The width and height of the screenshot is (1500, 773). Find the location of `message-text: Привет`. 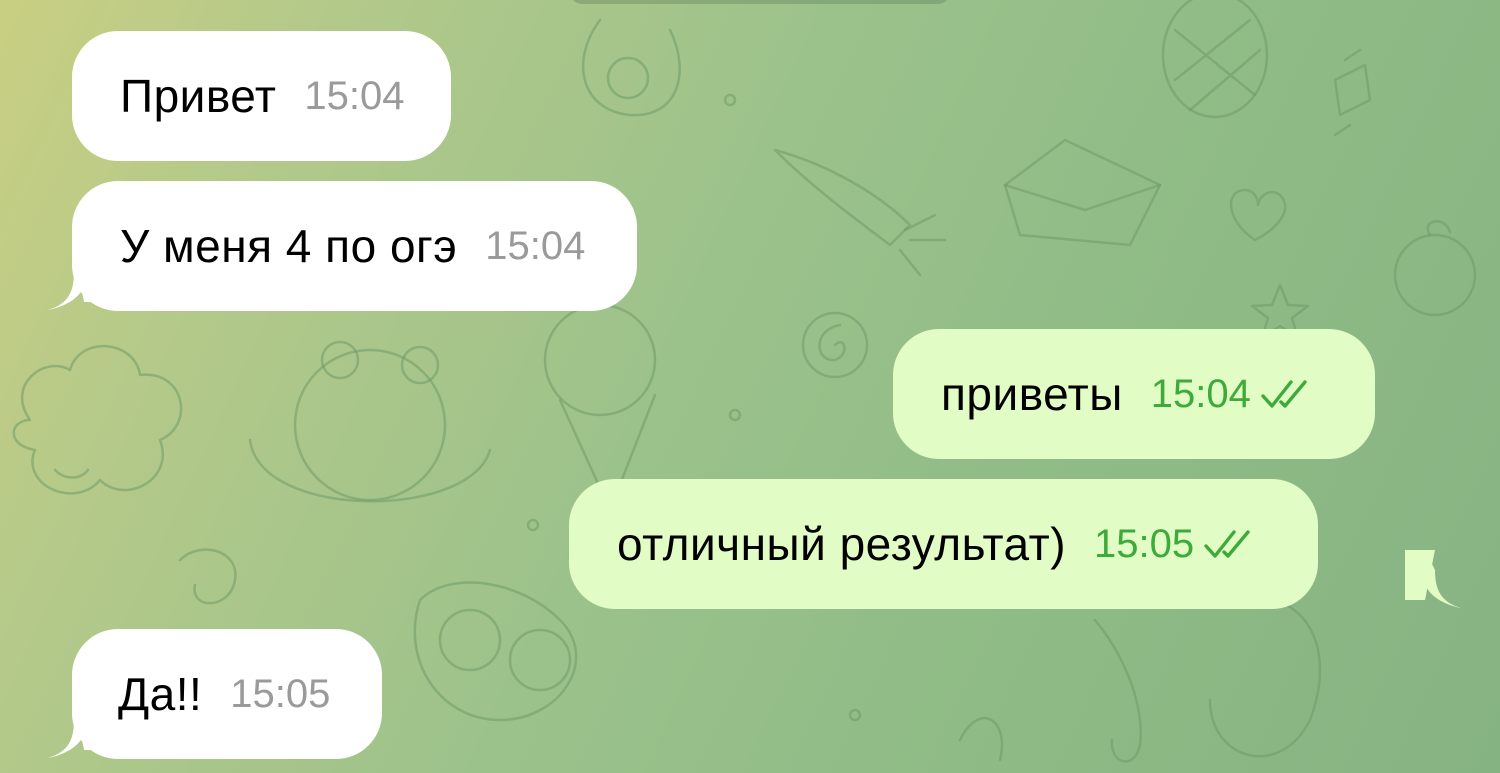

message-text: Привет is located at coordinates (198, 96).